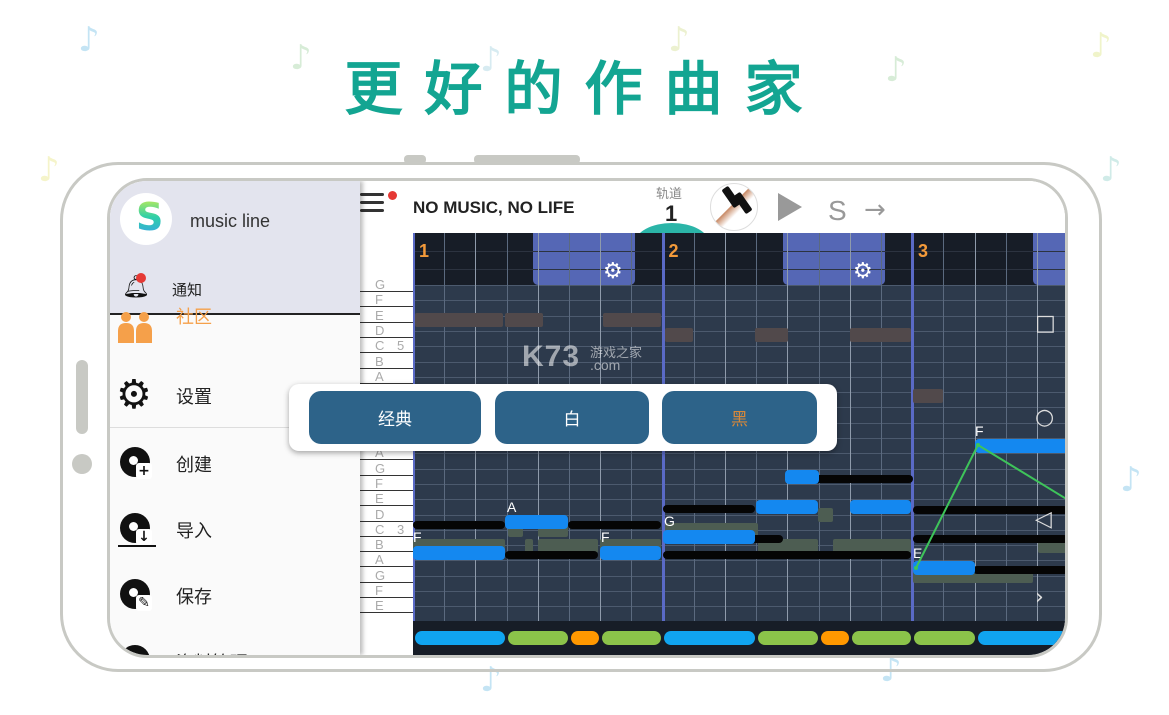 The image size is (1169, 715). I want to click on menu-item-community: 社区, so click(235, 329).